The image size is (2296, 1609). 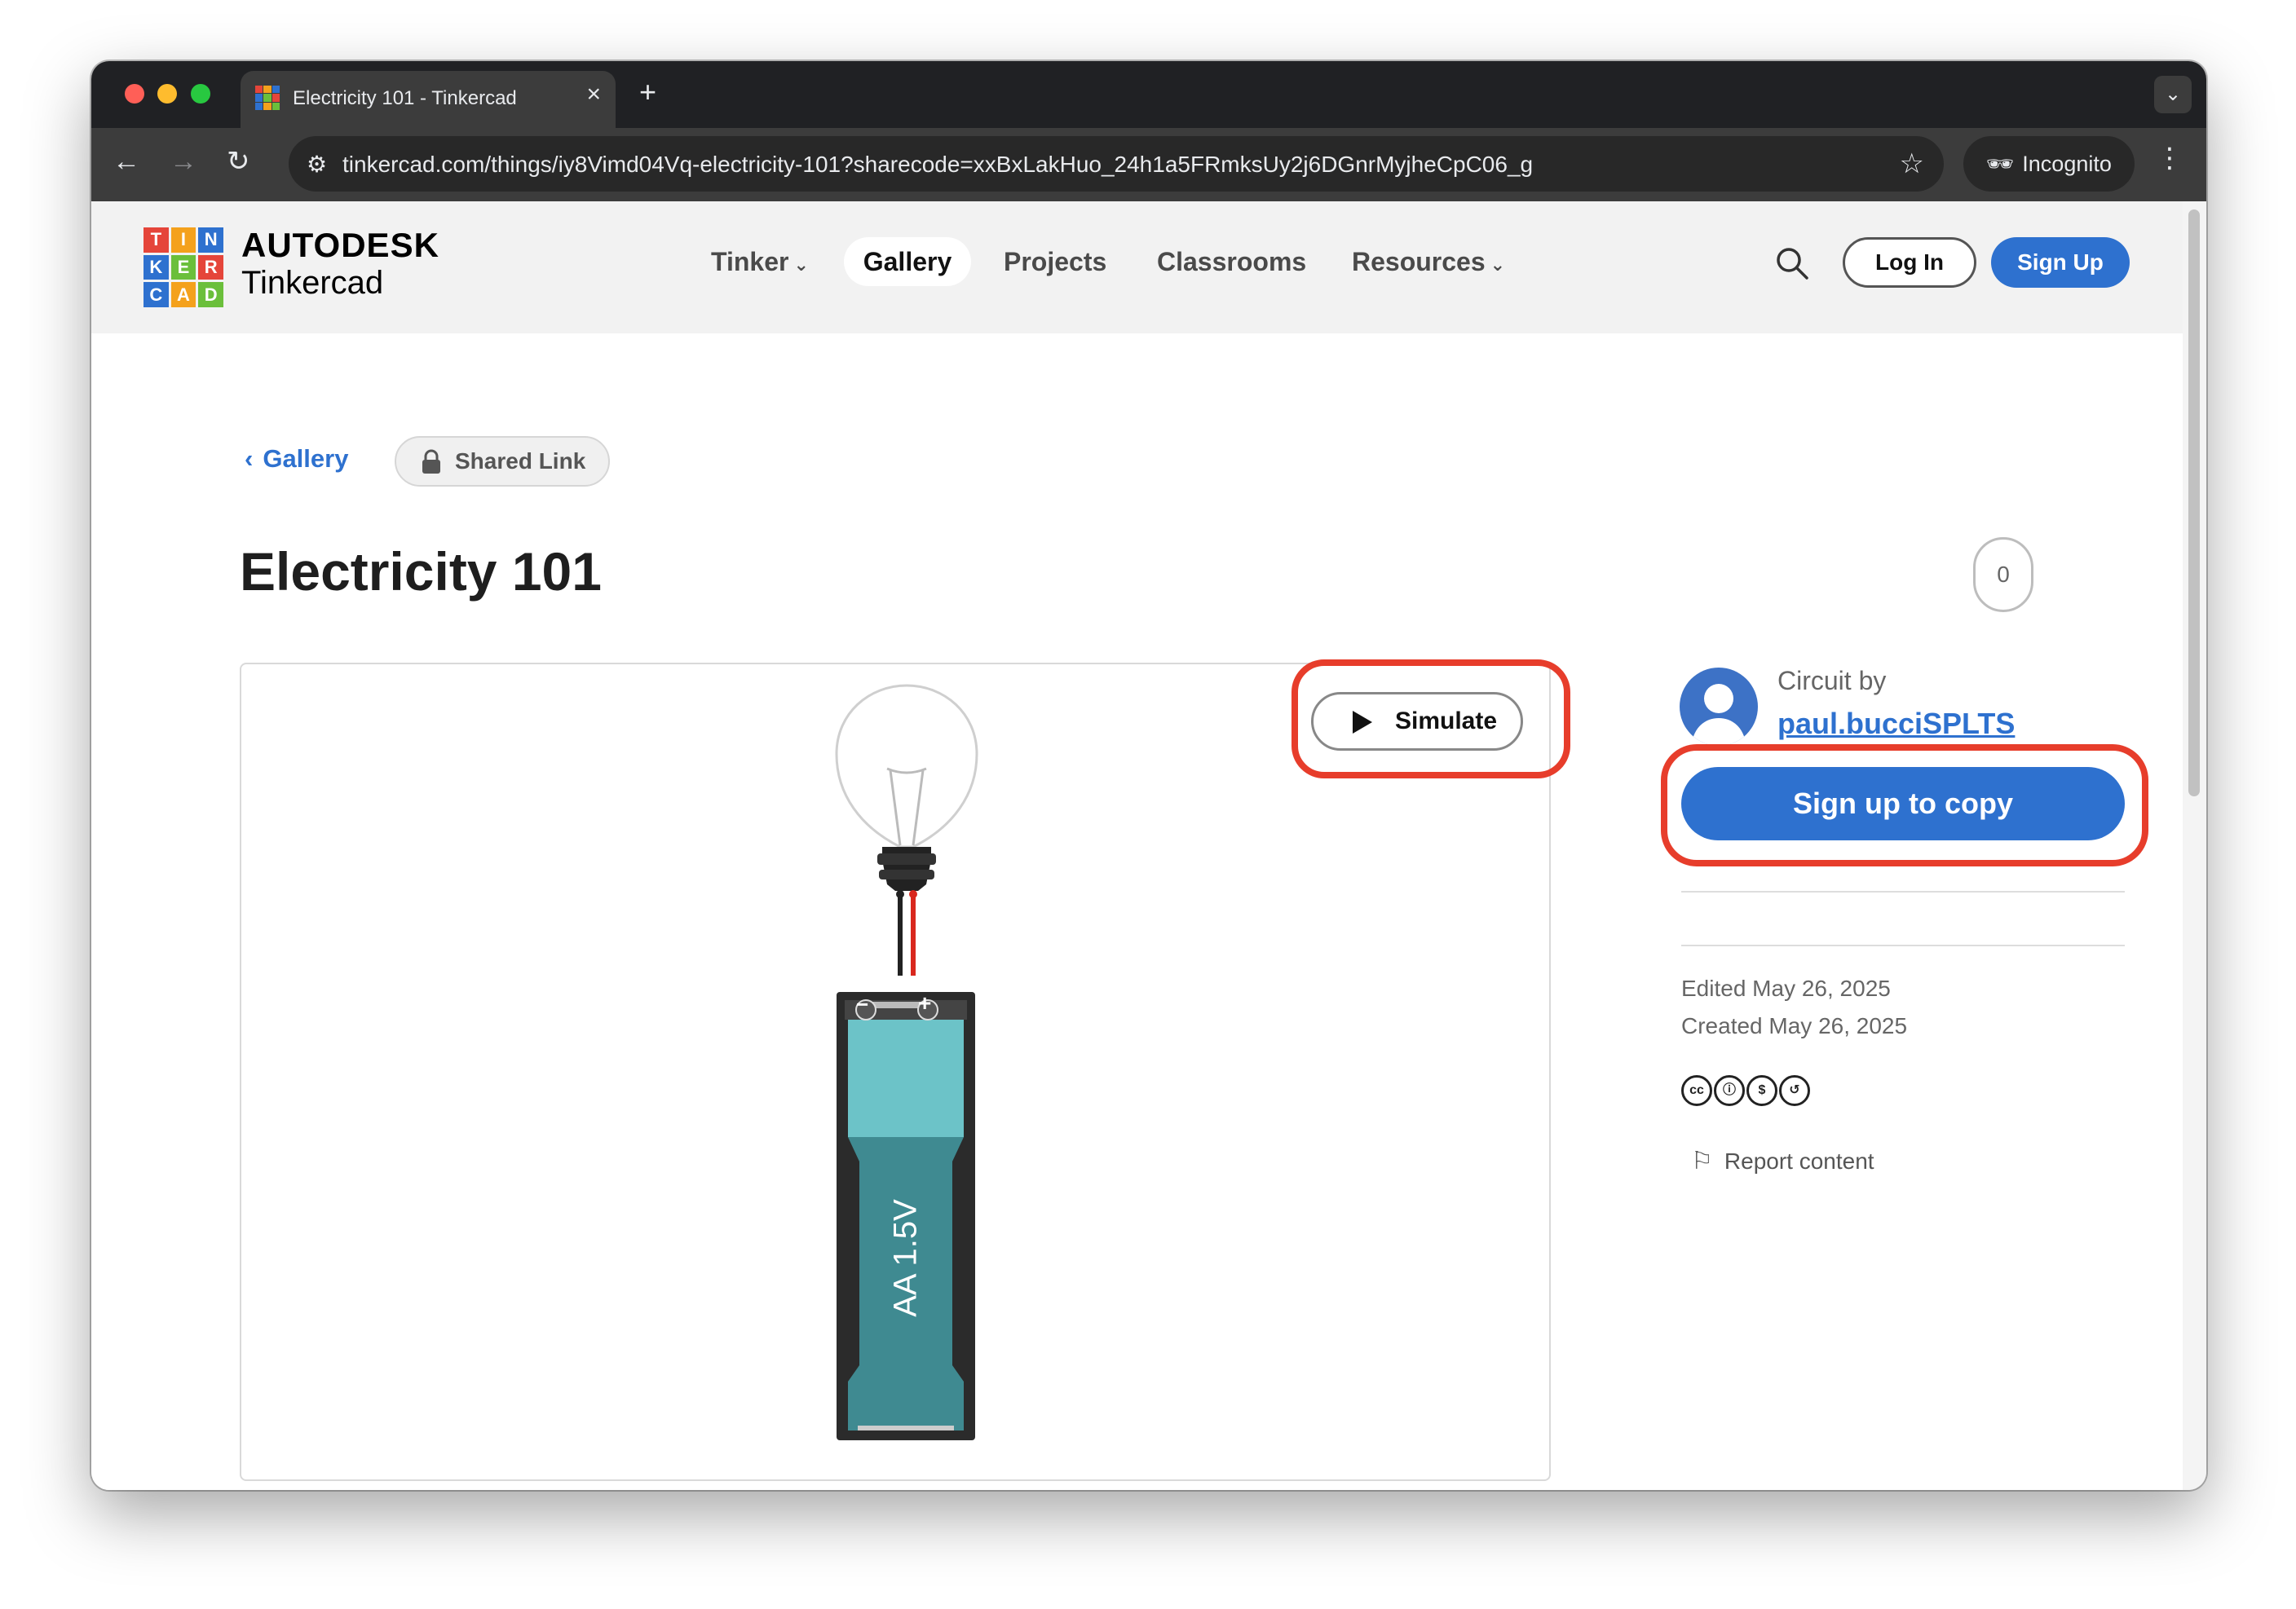 I want to click on brand-tinkercad: Tinkercad, so click(x=312, y=283).